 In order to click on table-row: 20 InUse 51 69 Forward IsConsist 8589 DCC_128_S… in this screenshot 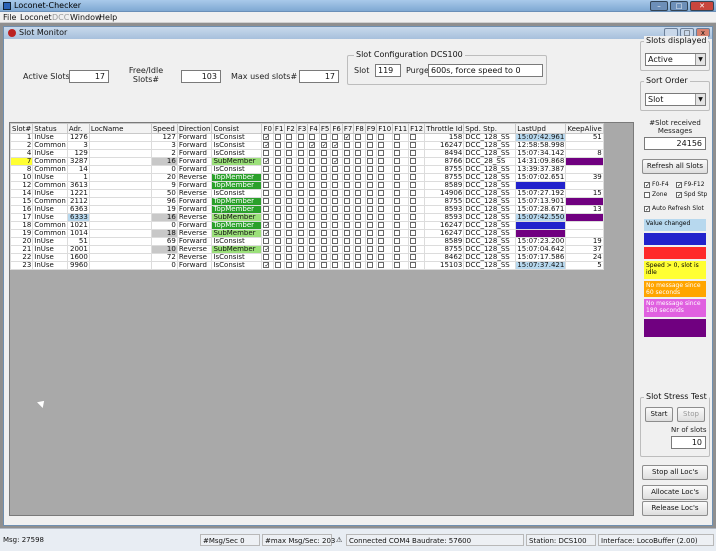, I will do `click(307, 241)`.